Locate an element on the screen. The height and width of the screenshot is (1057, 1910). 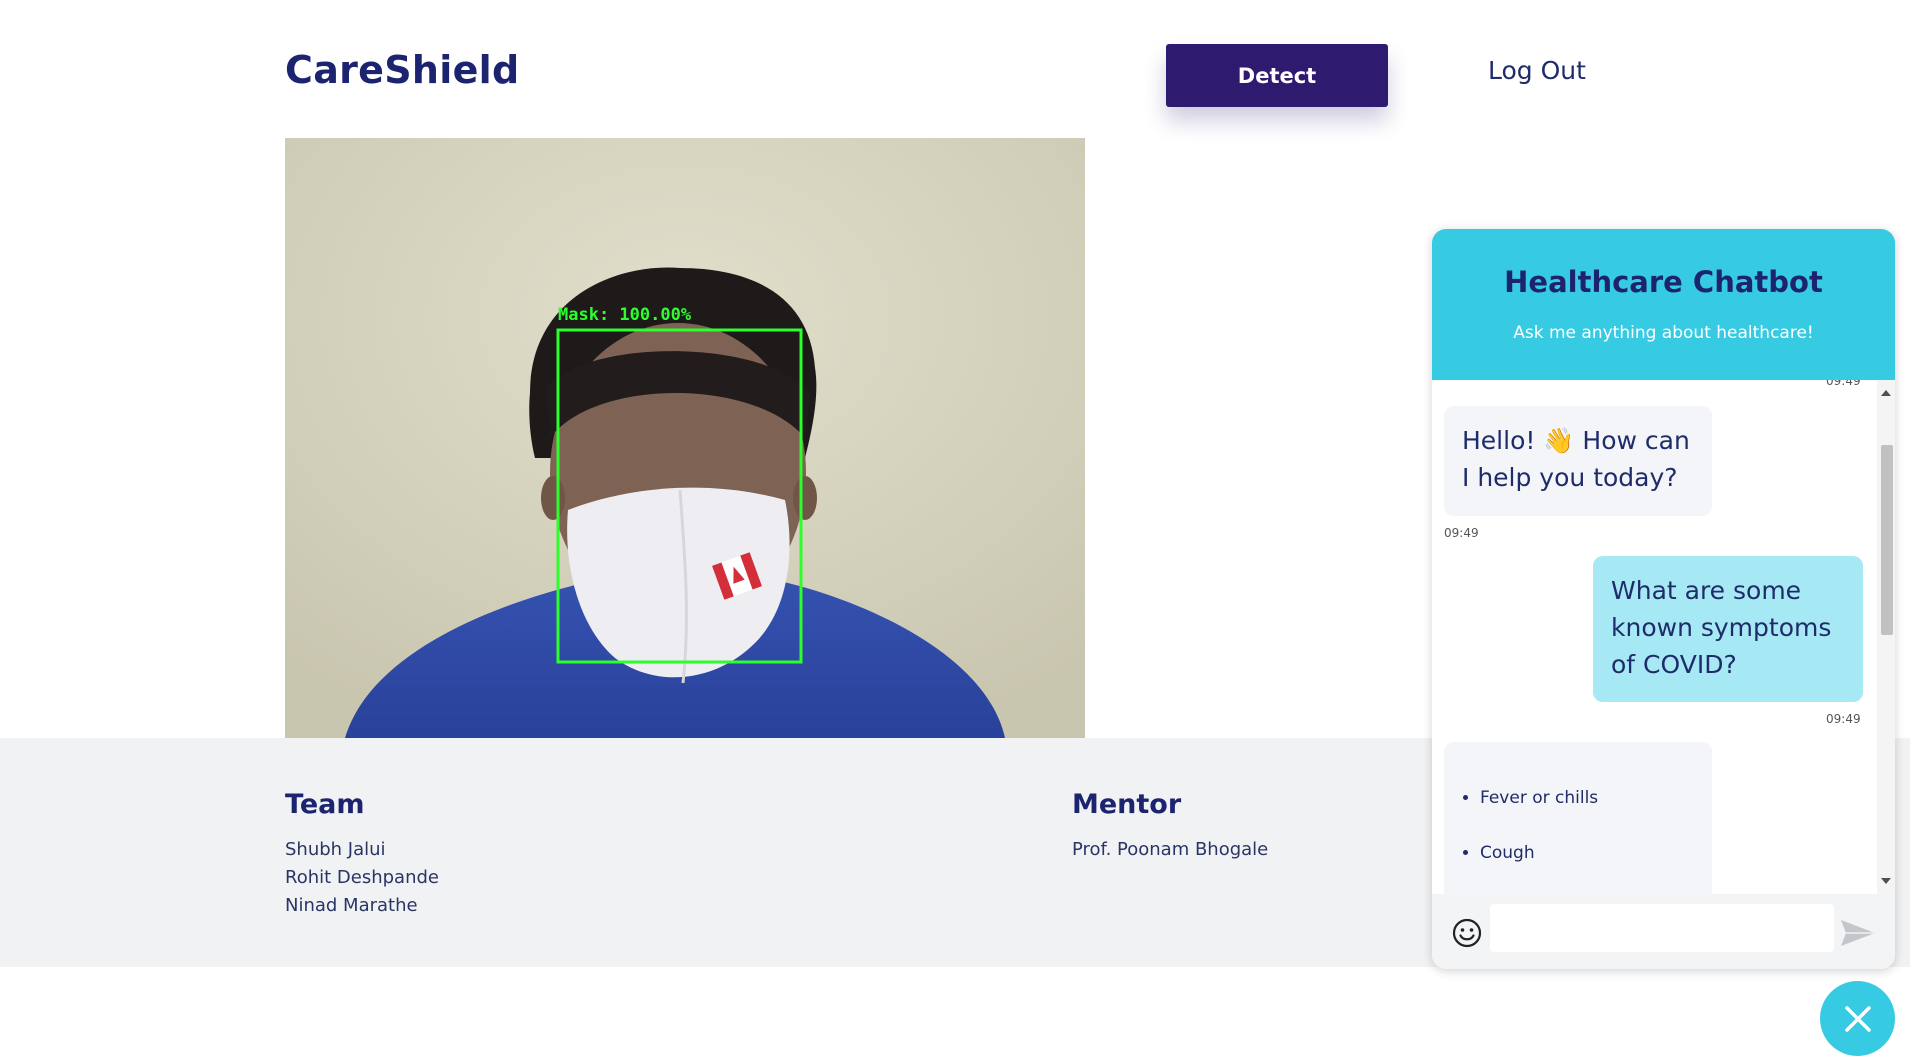
team-heading: Team is located at coordinates (325, 804).